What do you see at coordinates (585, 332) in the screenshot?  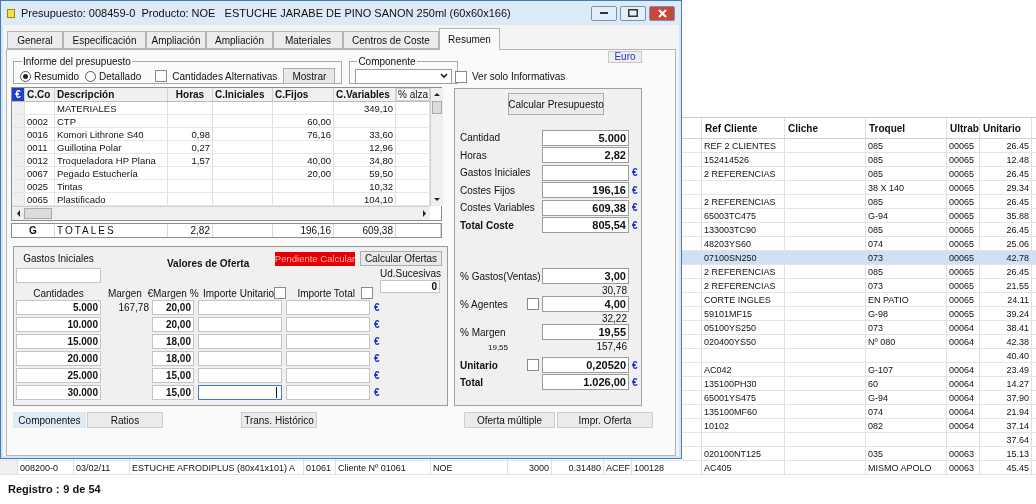 I see `input-field: 19,55` at bounding box center [585, 332].